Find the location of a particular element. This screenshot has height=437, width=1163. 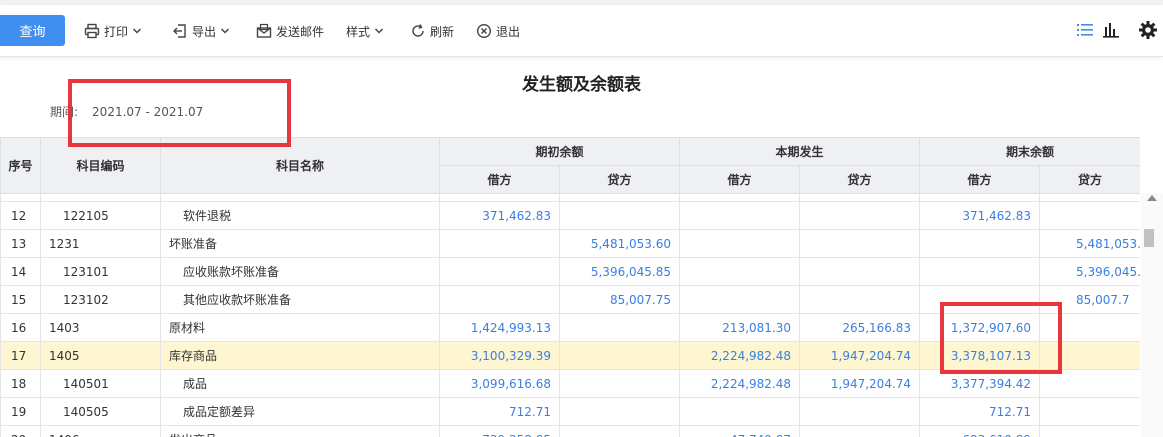

settings-button is located at coordinates (1148, 30).